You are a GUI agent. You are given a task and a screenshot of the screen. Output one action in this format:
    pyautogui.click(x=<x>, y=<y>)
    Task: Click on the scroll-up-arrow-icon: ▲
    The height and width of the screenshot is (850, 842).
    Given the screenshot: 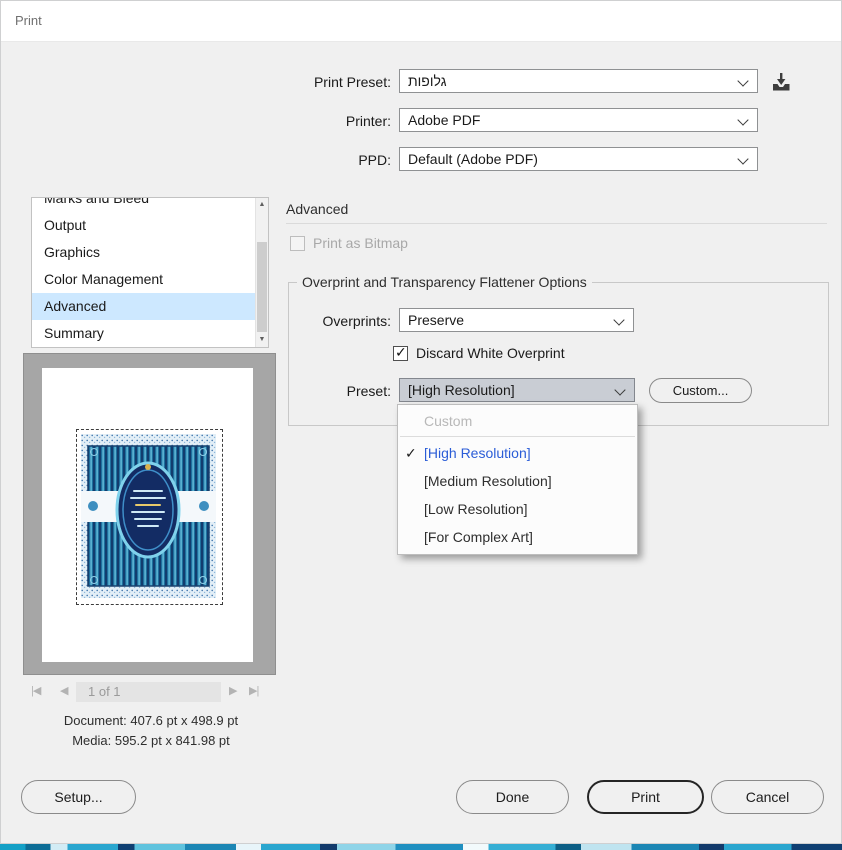 What is the action you would take?
    pyautogui.click(x=262, y=205)
    